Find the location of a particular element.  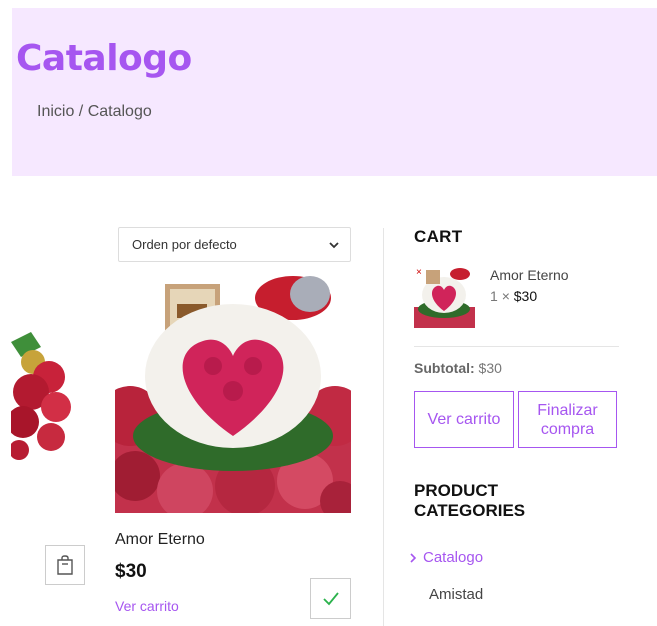

cart-item-qty-value: 1 is located at coordinates (494, 296).